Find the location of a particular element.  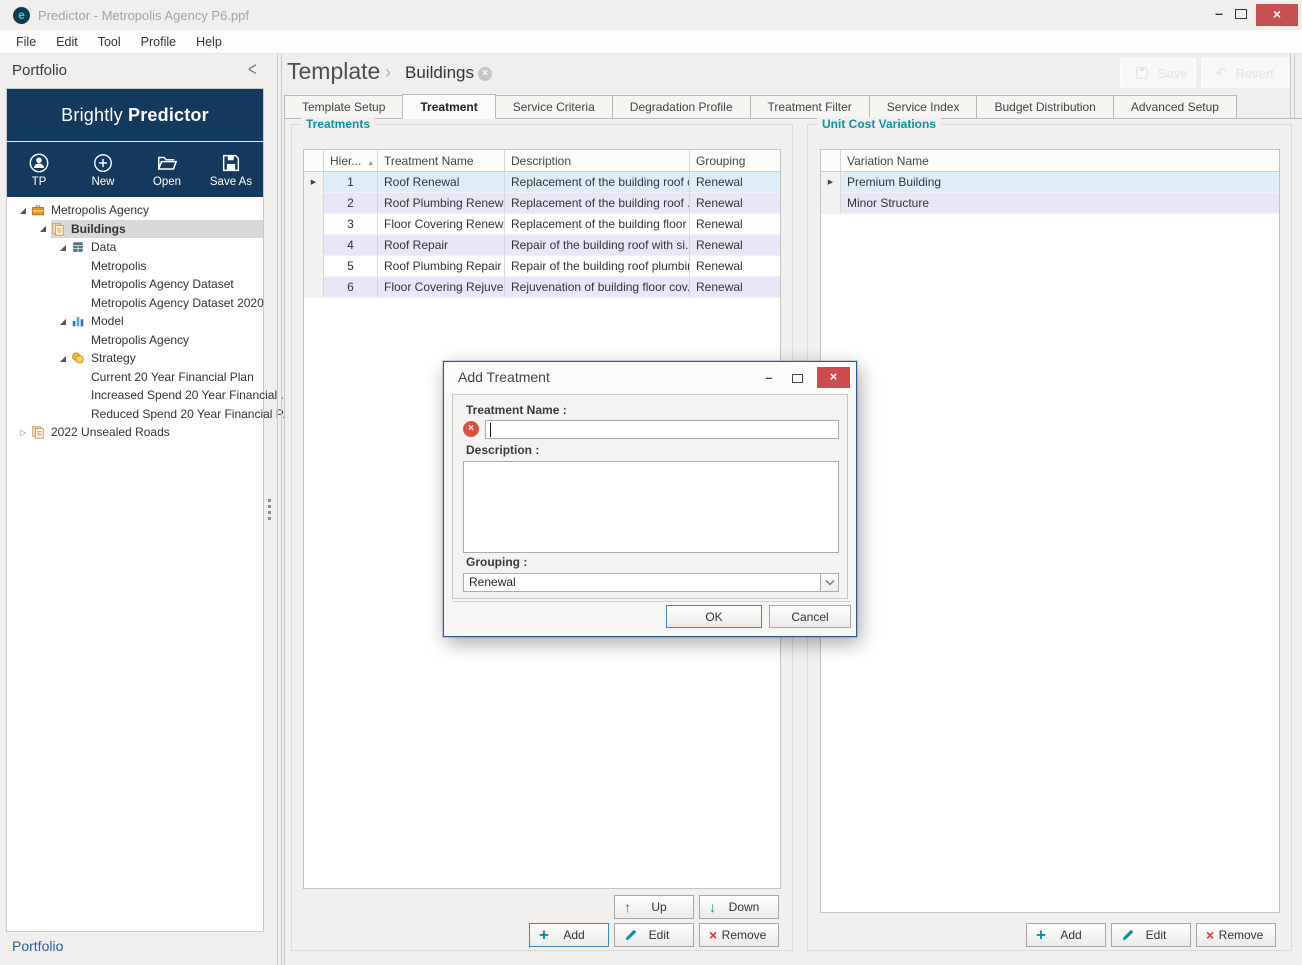

app-logo-icon: e is located at coordinates (21, 15).